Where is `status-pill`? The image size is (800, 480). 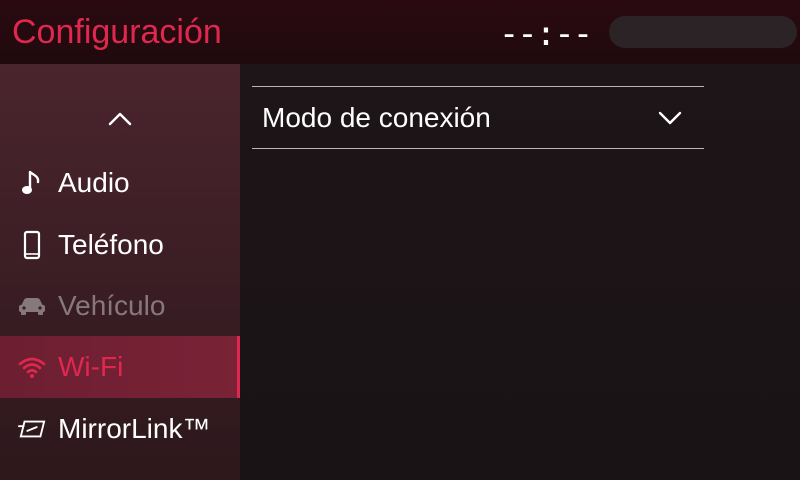
status-pill is located at coordinates (703, 32).